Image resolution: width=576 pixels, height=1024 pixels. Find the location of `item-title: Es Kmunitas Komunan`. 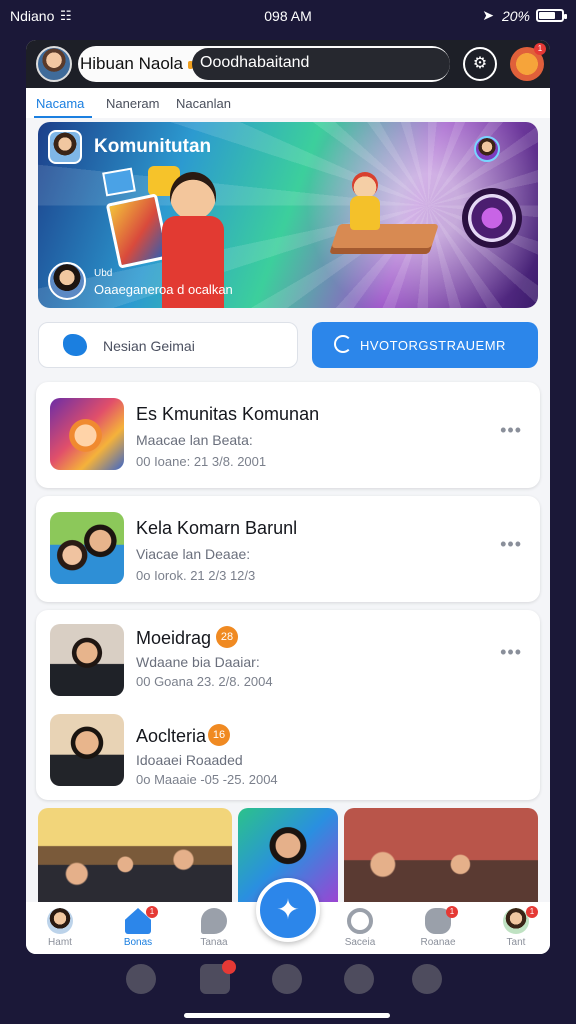

item-title: Es Kmunitas Komunan is located at coordinates (228, 414).